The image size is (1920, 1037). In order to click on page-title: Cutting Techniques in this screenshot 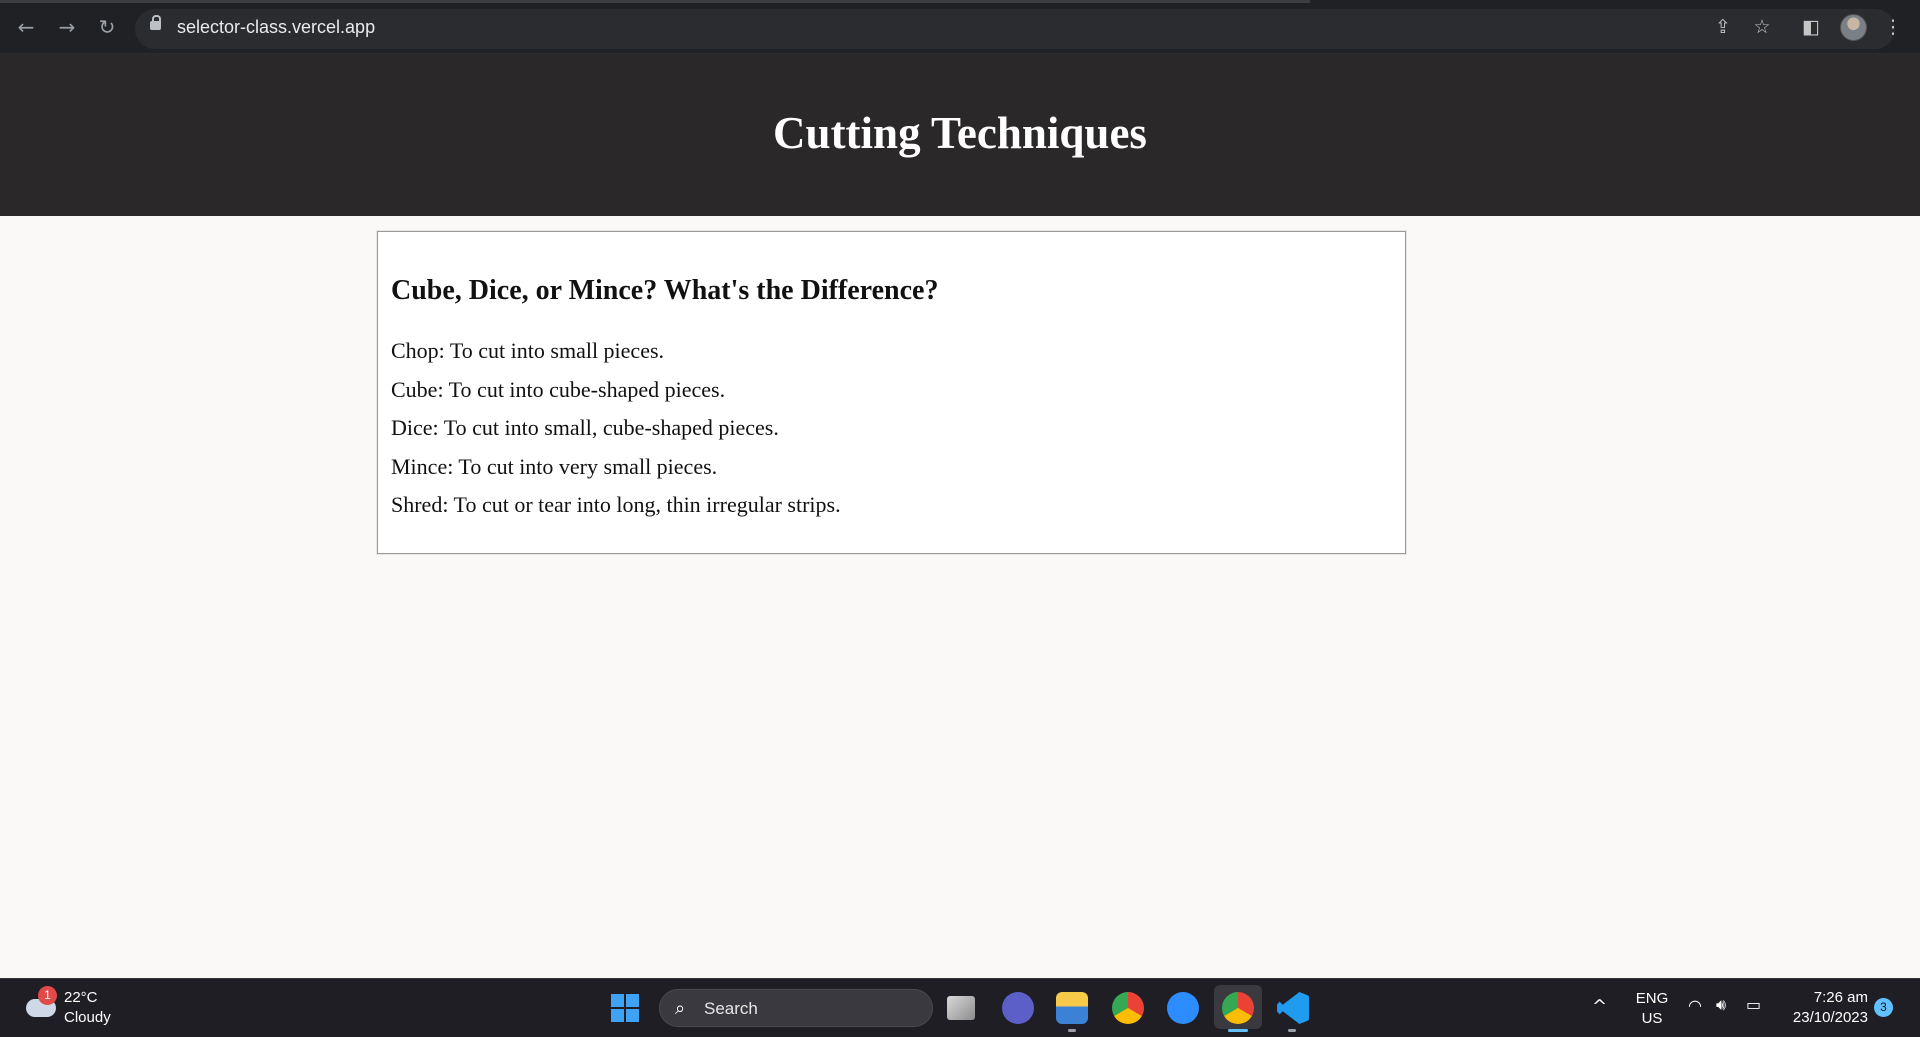, I will do `click(960, 133)`.